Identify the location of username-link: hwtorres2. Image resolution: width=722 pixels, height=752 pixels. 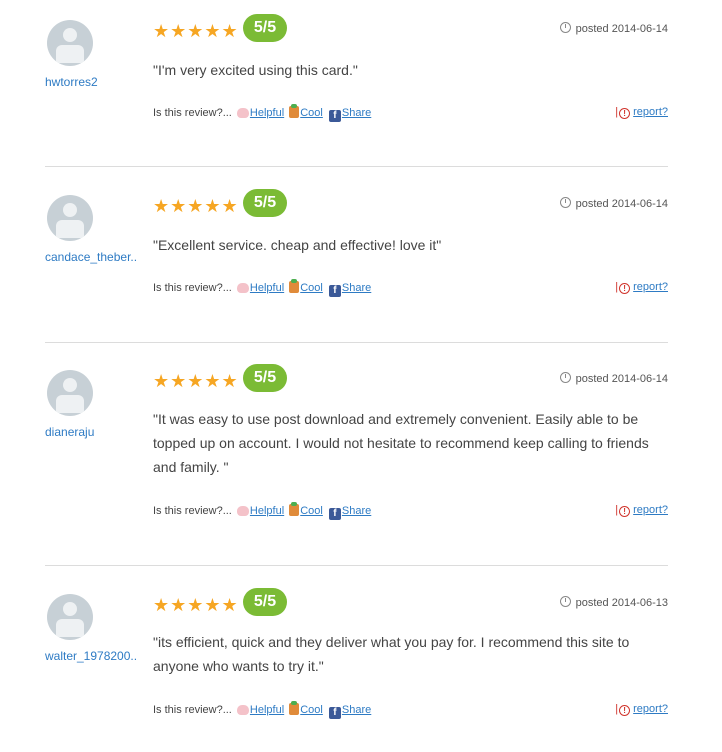
(71, 82).